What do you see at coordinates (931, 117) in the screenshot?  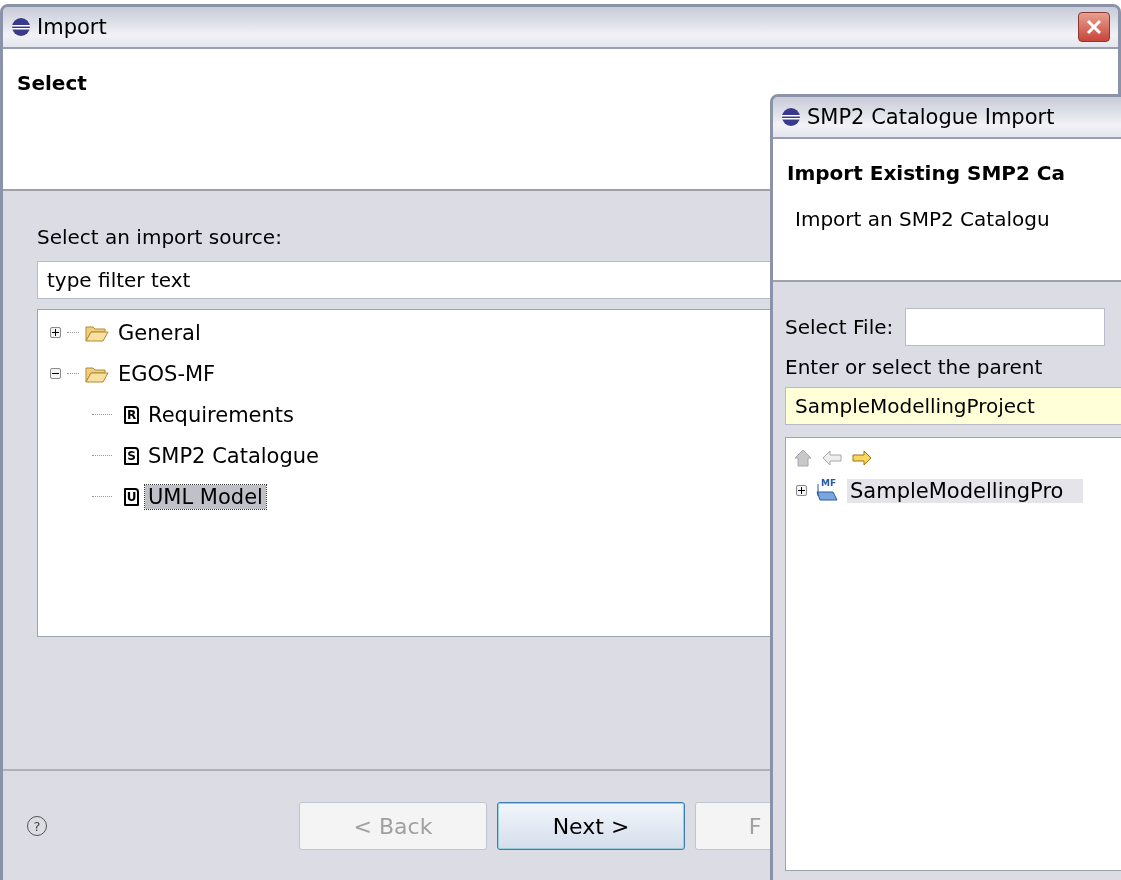 I see `window-title: SMP2 Catalogue Import` at bounding box center [931, 117].